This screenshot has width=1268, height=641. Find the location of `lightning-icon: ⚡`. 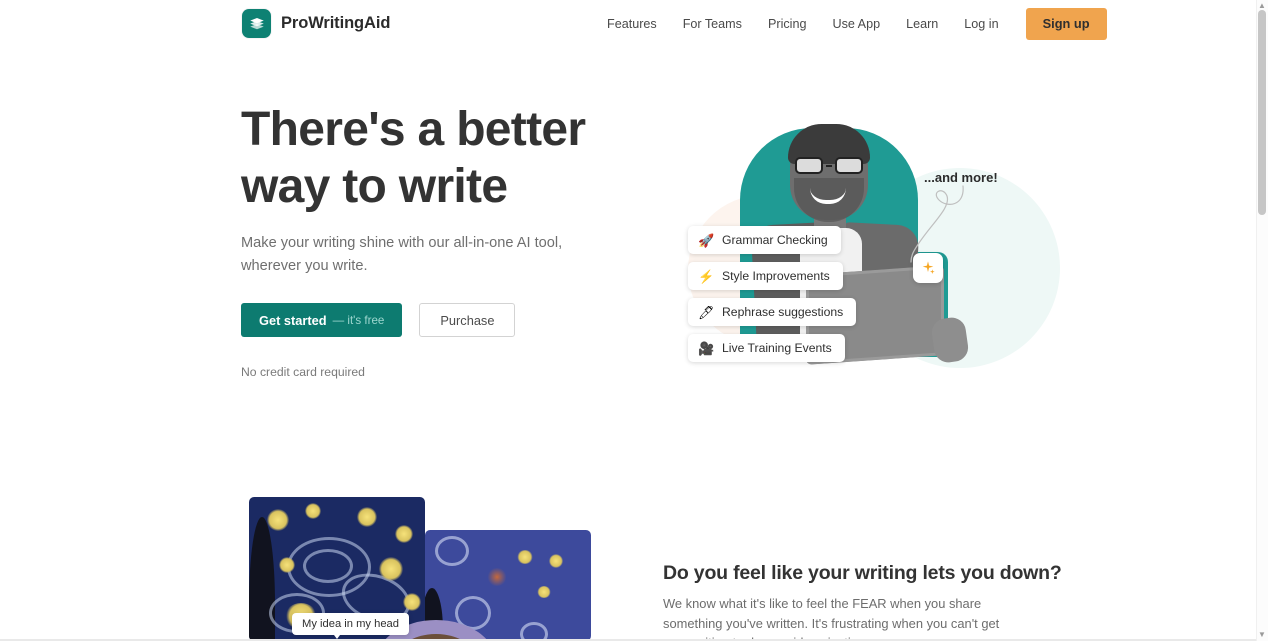

lightning-icon: ⚡ is located at coordinates (706, 276).